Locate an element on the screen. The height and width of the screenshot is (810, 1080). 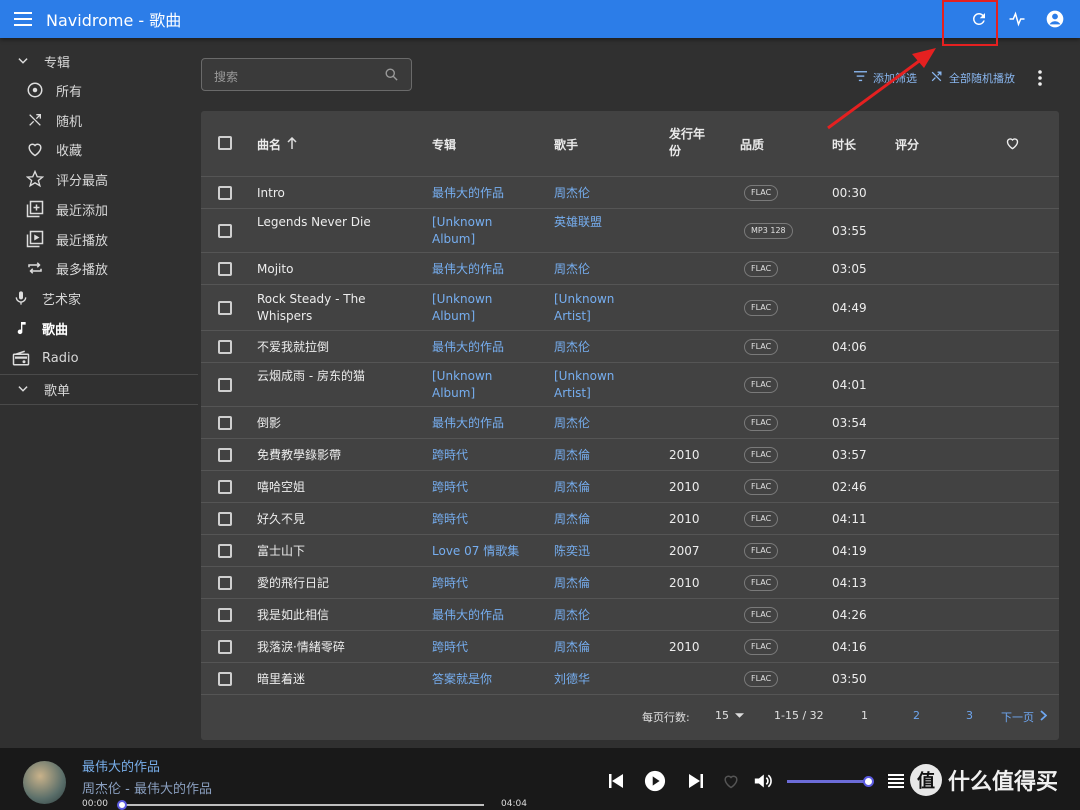
account-icon is located at coordinates (1055, 19).